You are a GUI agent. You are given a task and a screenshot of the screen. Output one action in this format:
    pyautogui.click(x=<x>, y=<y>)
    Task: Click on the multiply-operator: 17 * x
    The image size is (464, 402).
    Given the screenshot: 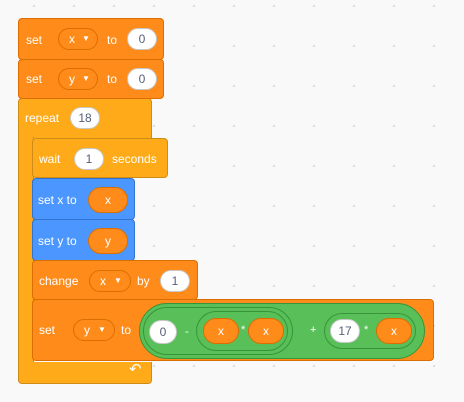 What is the action you would take?
    pyautogui.click(x=370, y=331)
    